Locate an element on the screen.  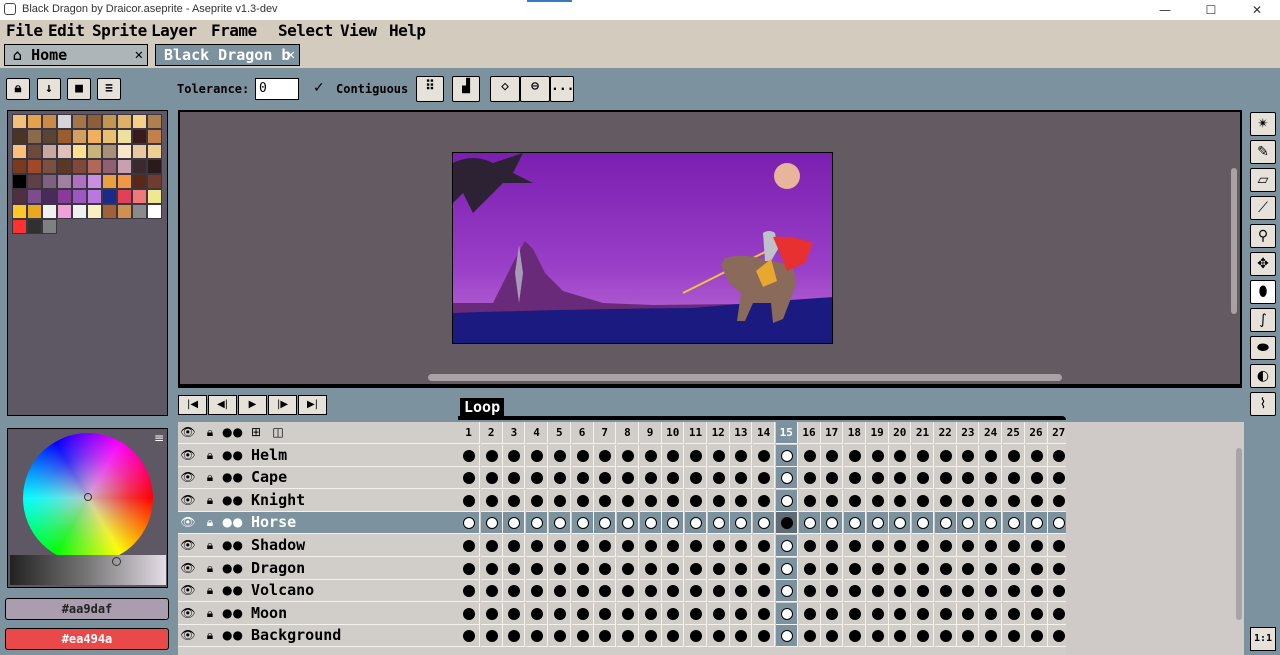
blur-tool: ⌇ is located at coordinates (1263, 404).